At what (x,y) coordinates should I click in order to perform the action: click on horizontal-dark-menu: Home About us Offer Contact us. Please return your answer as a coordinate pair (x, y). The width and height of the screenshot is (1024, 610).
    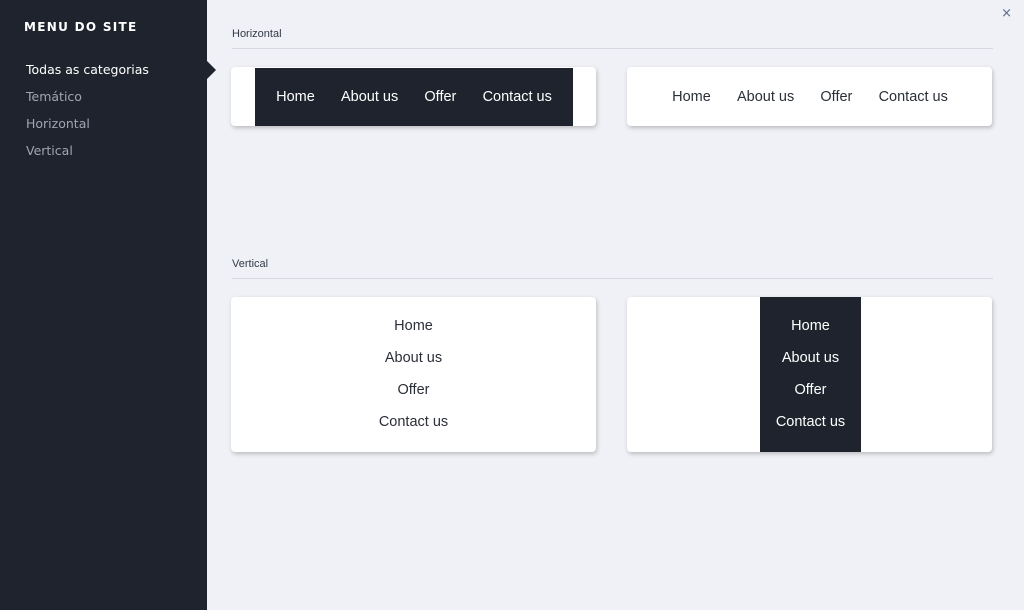
    Looking at the image, I should click on (414, 97).